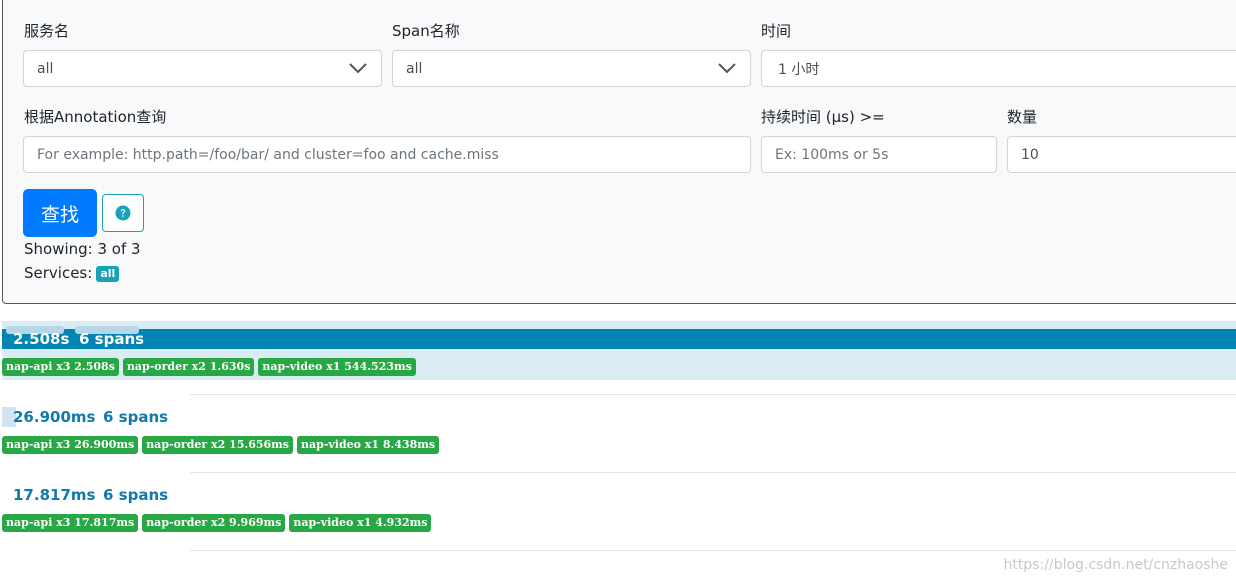 This screenshot has width=1236, height=581. Describe the element at coordinates (368, 445) in the screenshot. I see `service-badge: nap-video x1 8.438ms` at that location.